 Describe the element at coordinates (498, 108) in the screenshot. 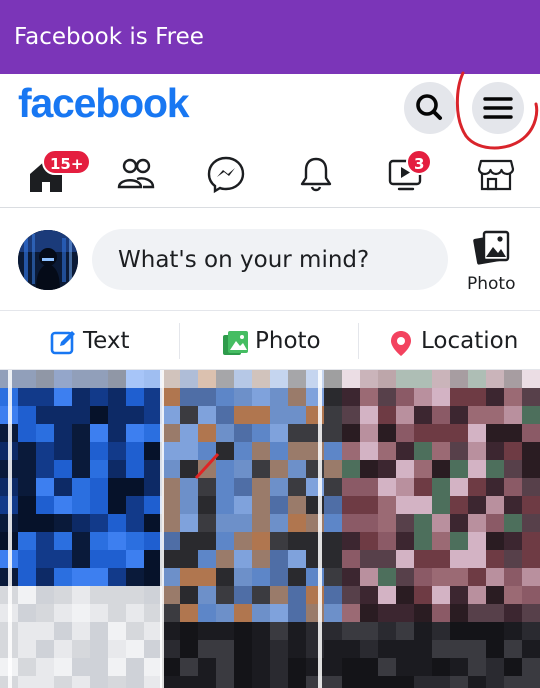

I see `menu-button` at that location.